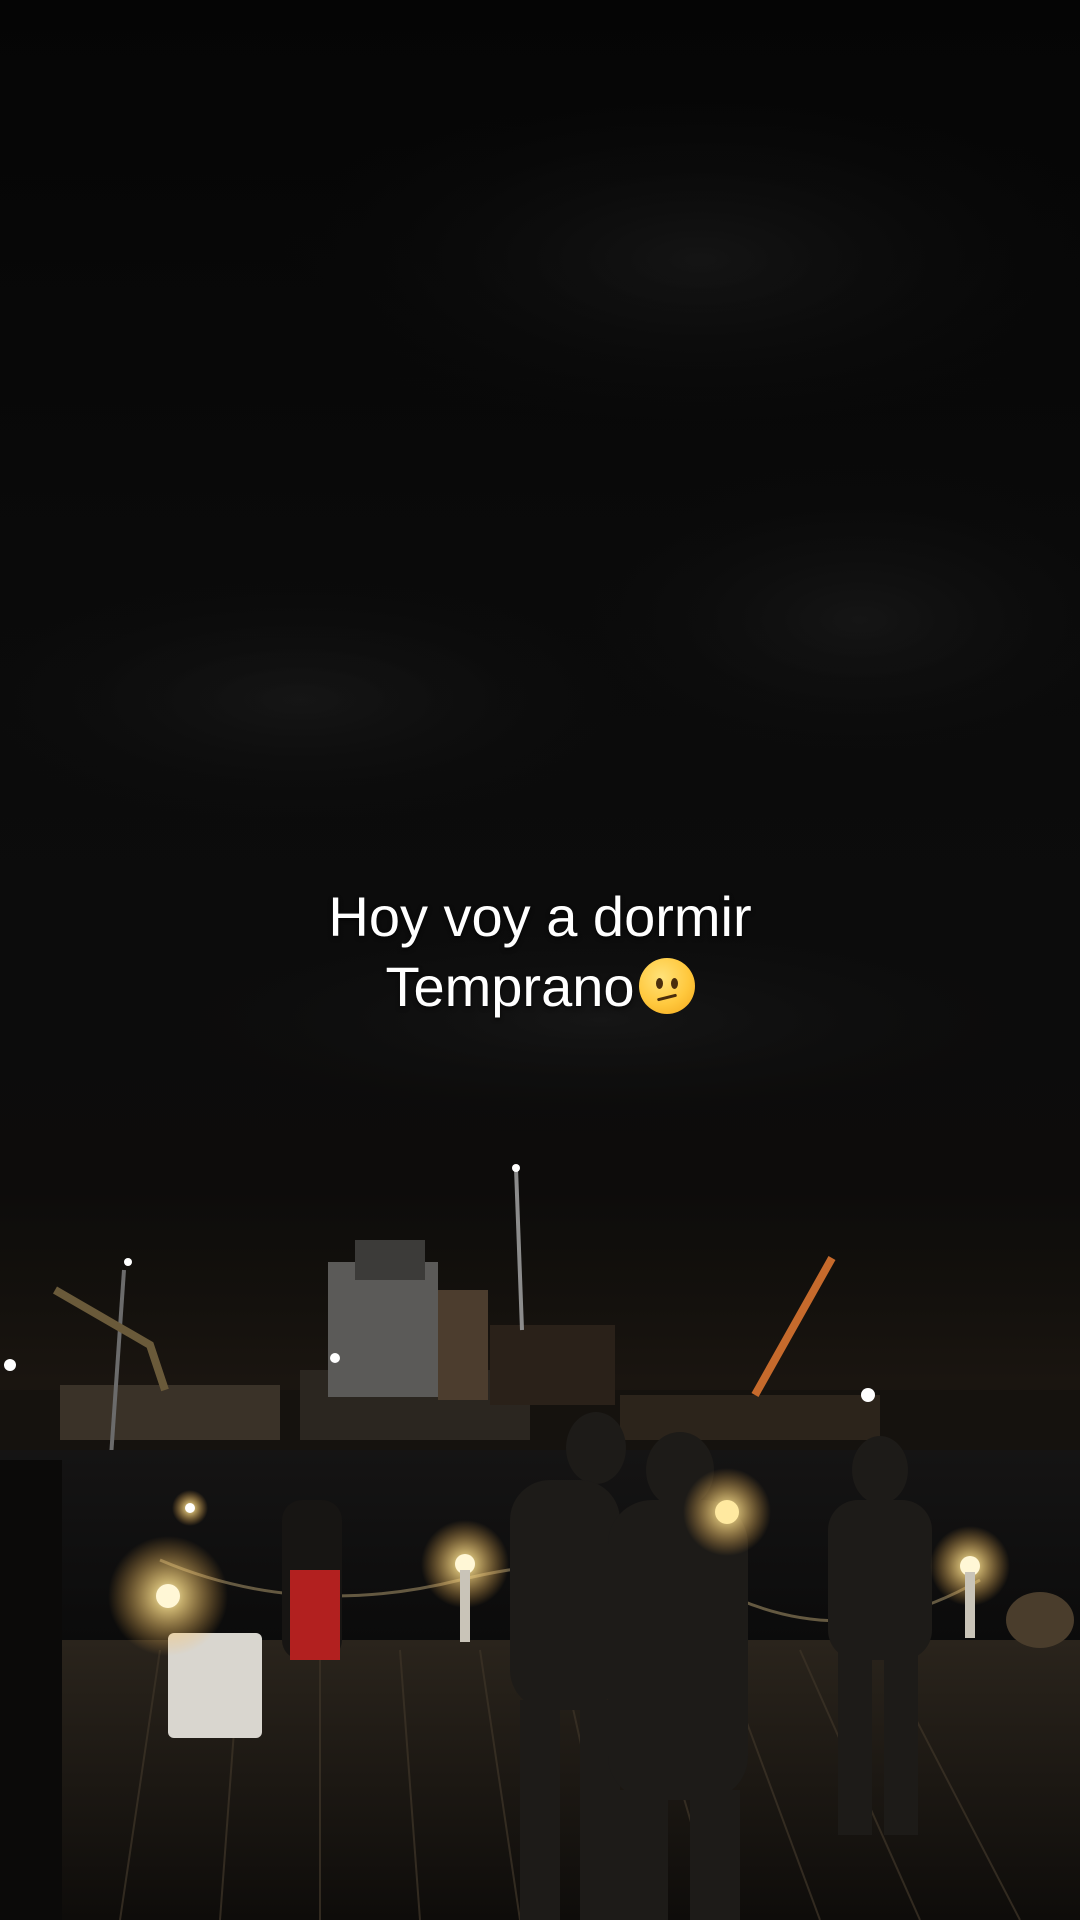 Image resolution: width=1080 pixels, height=1920 pixels. Describe the element at coordinates (510, 986) in the screenshot. I see `caption-line-2-text: Temprano` at that location.